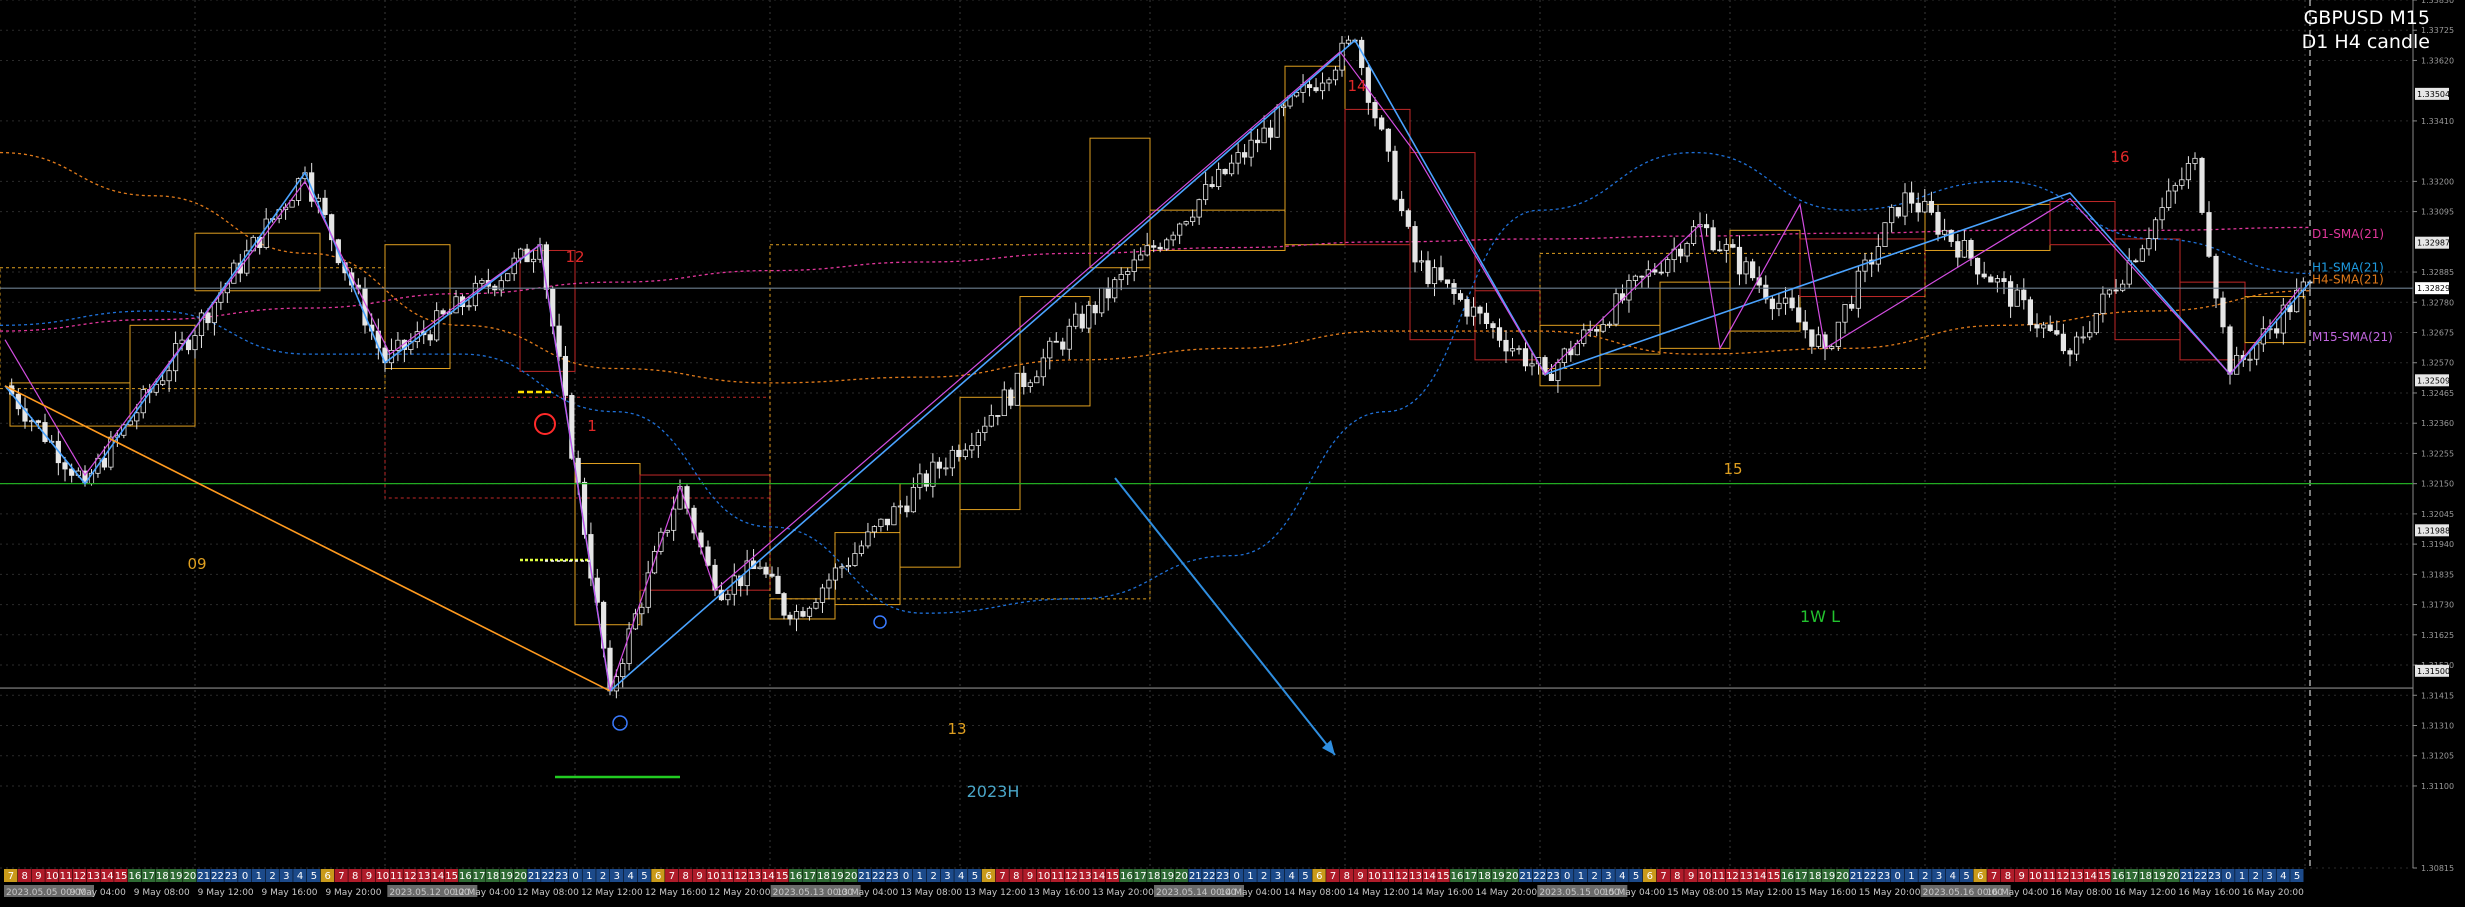  I want to click on hour-label: 22, so click(2200, 876).